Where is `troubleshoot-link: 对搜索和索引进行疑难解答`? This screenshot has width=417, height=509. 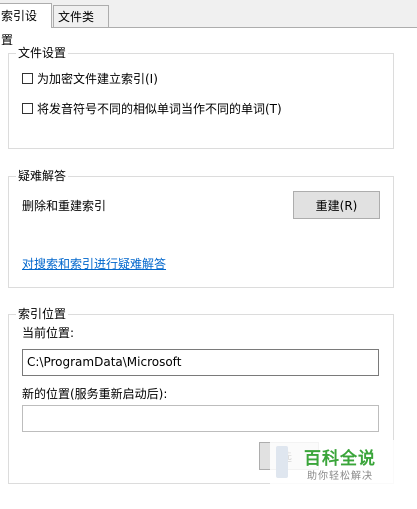 troubleshoot-link: 对搜索和索引进行疑难解答 is located at coordinates (94, 263).